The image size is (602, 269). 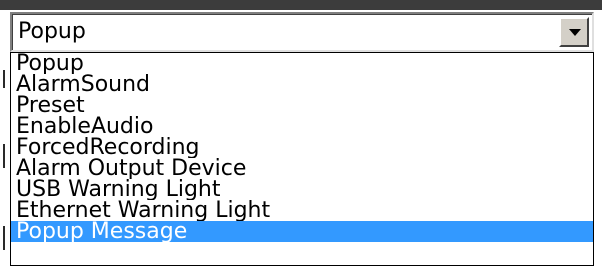 I want to click on background-strip, so click(x=301, y=5).